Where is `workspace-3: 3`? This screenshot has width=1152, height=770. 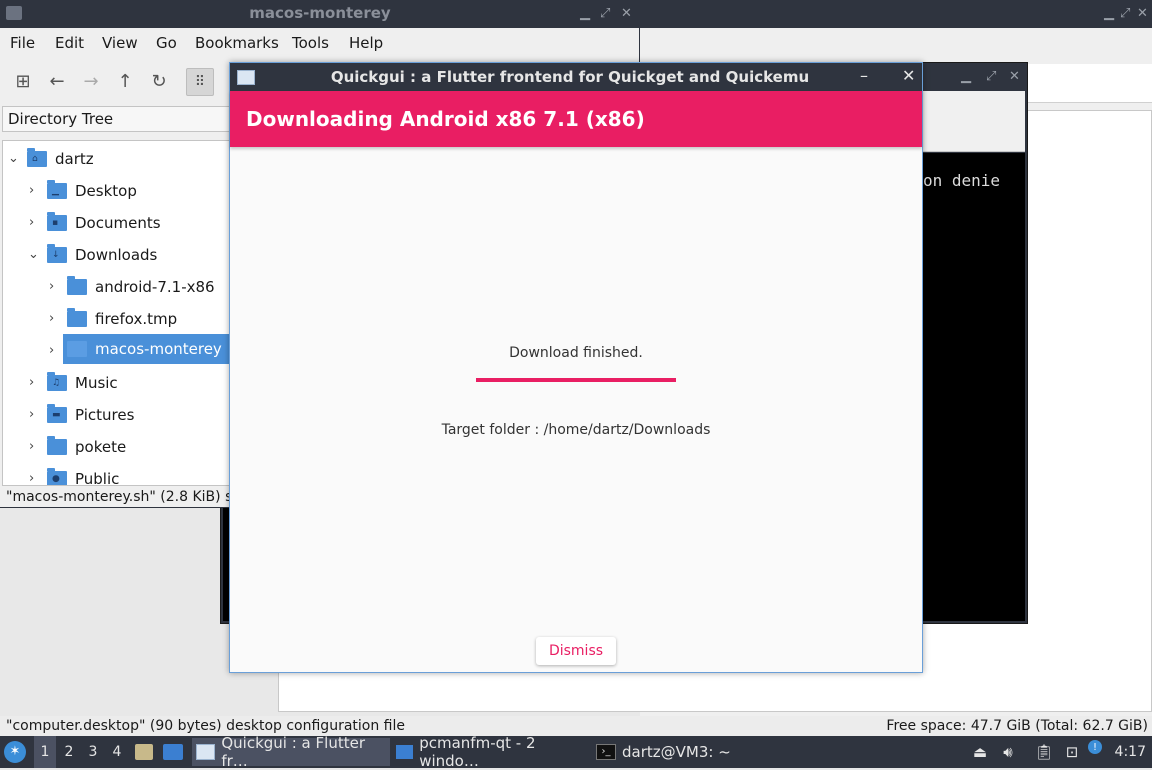 workspace-3: 3 is located at coordinates (93, 752).